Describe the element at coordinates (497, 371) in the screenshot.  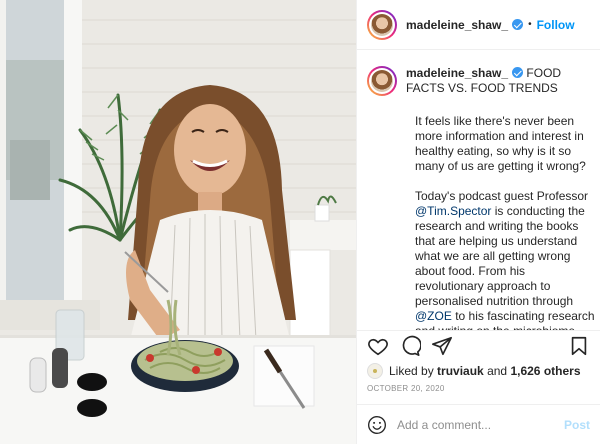
I see `likes-middle: and` at that location.